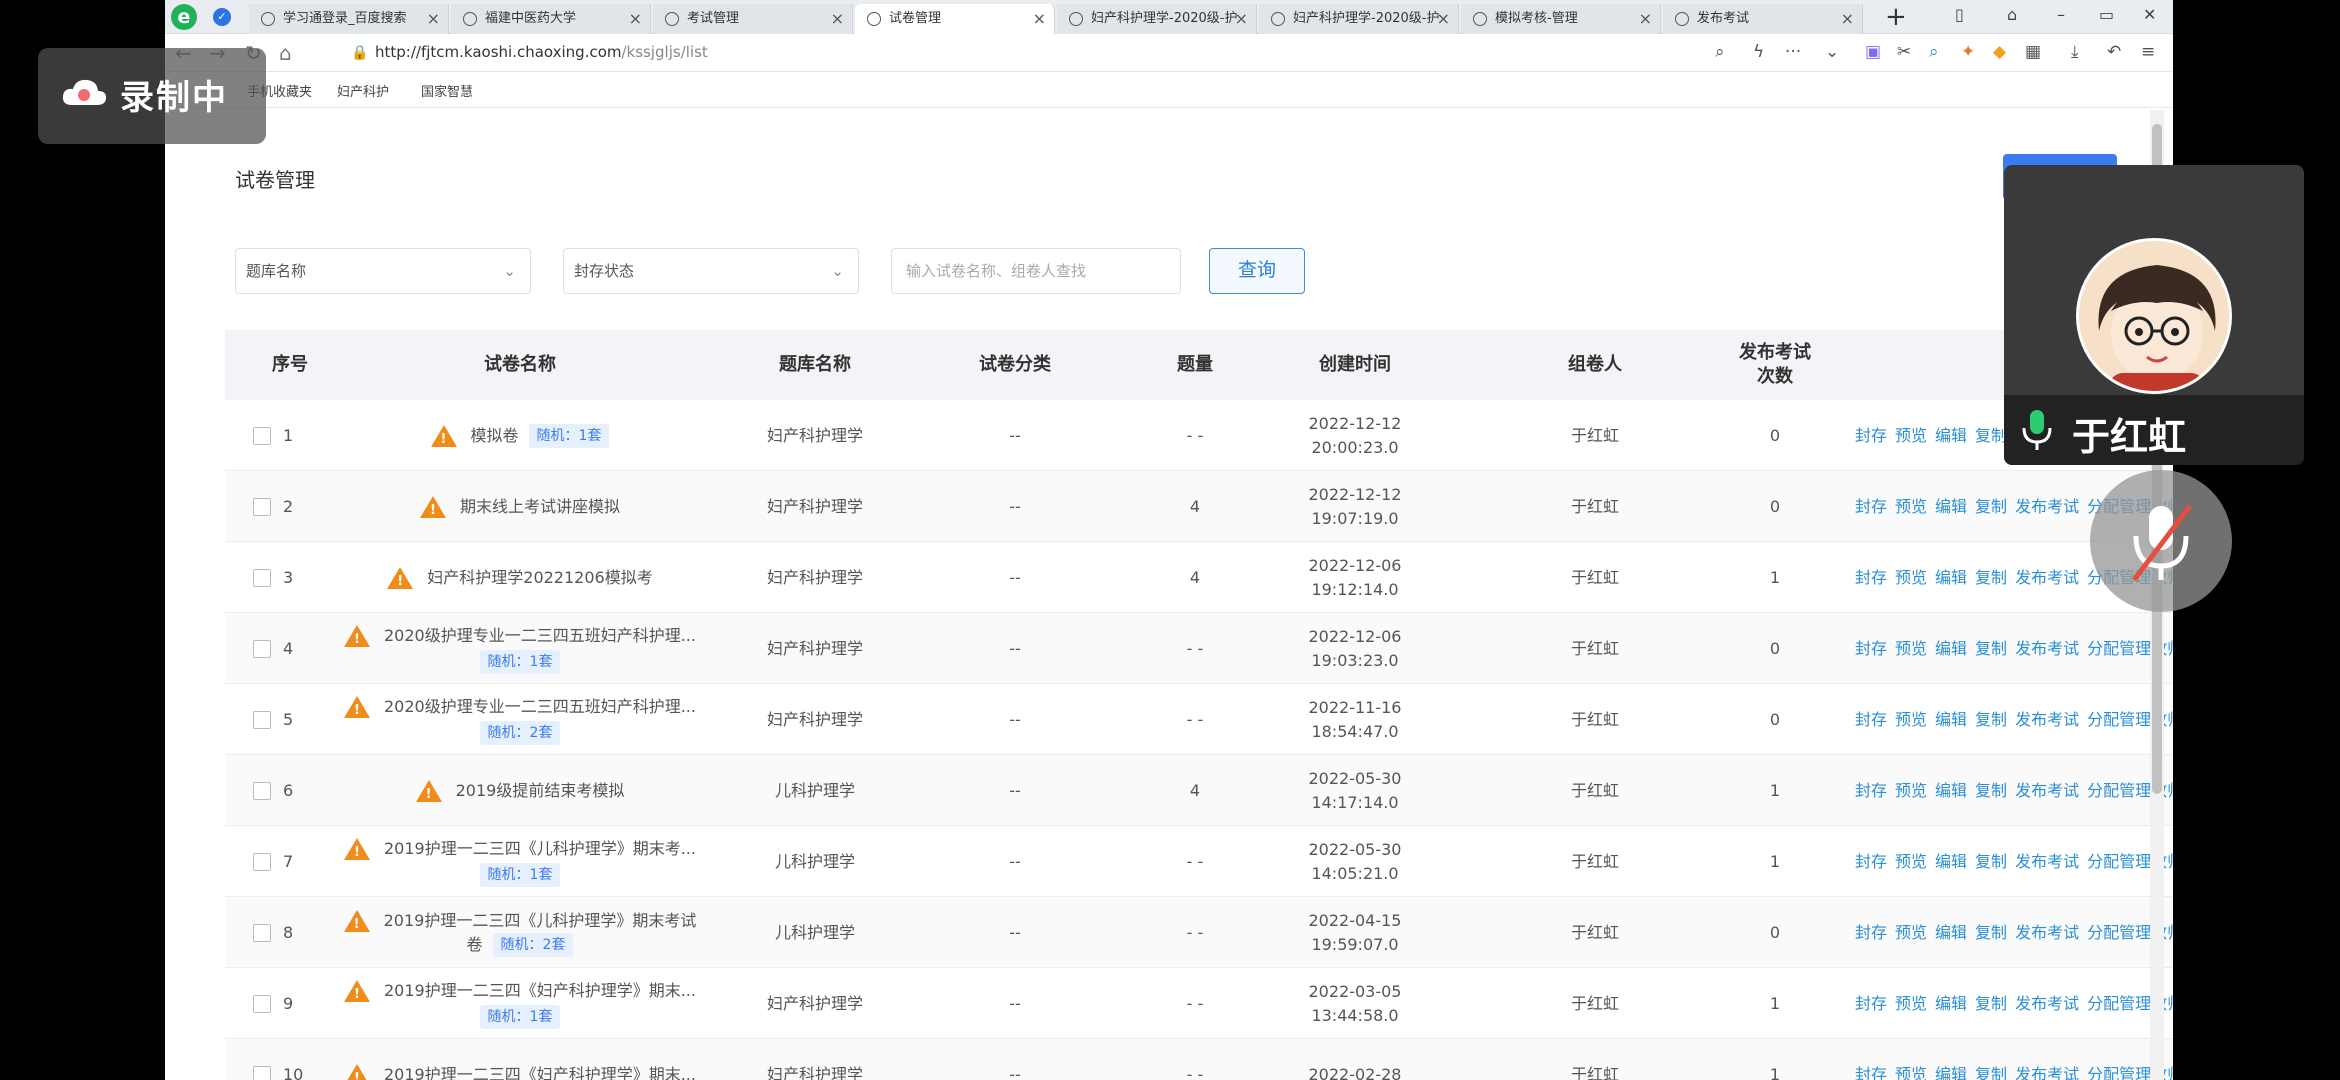  Describe the element at coordinates (1999, 52) in the screenshot. I see `shield-icon: ◆` at that location.